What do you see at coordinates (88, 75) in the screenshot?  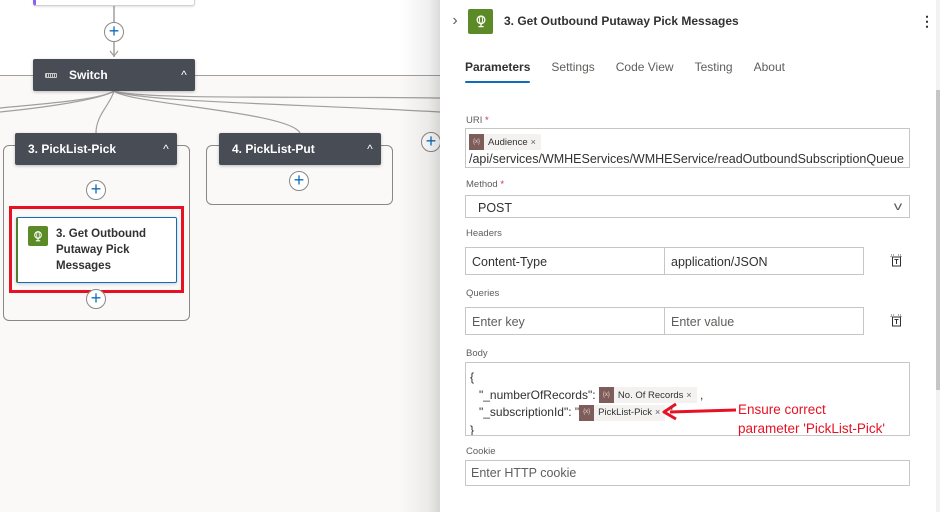 I see `switch-label: Switch` at bounding box center [88, 75].